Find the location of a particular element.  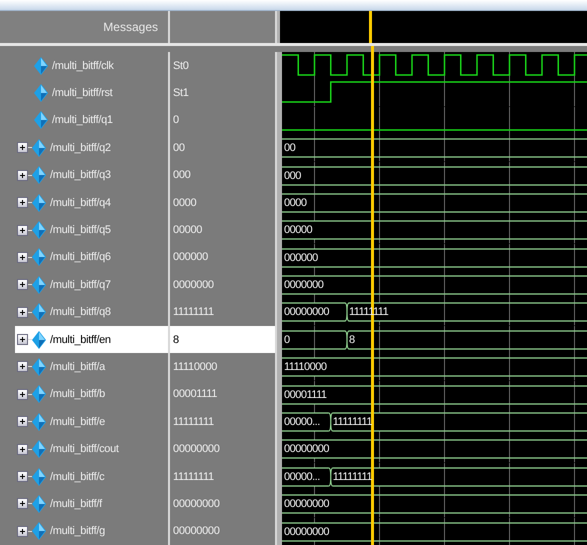

signal-name-cell: /multi_bitff/q5 is located at coordinates (92, 230).